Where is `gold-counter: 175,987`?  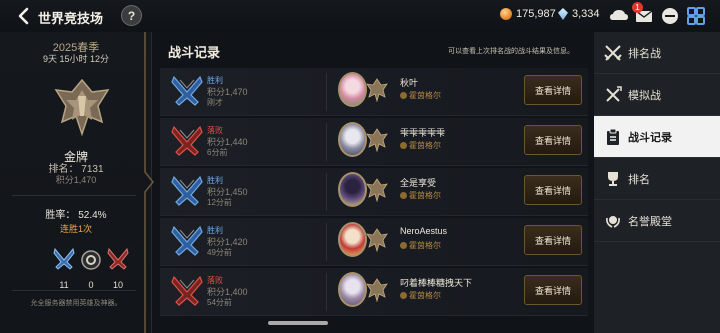
gold-counter: 175,987 is located at coordinates (528, 14).